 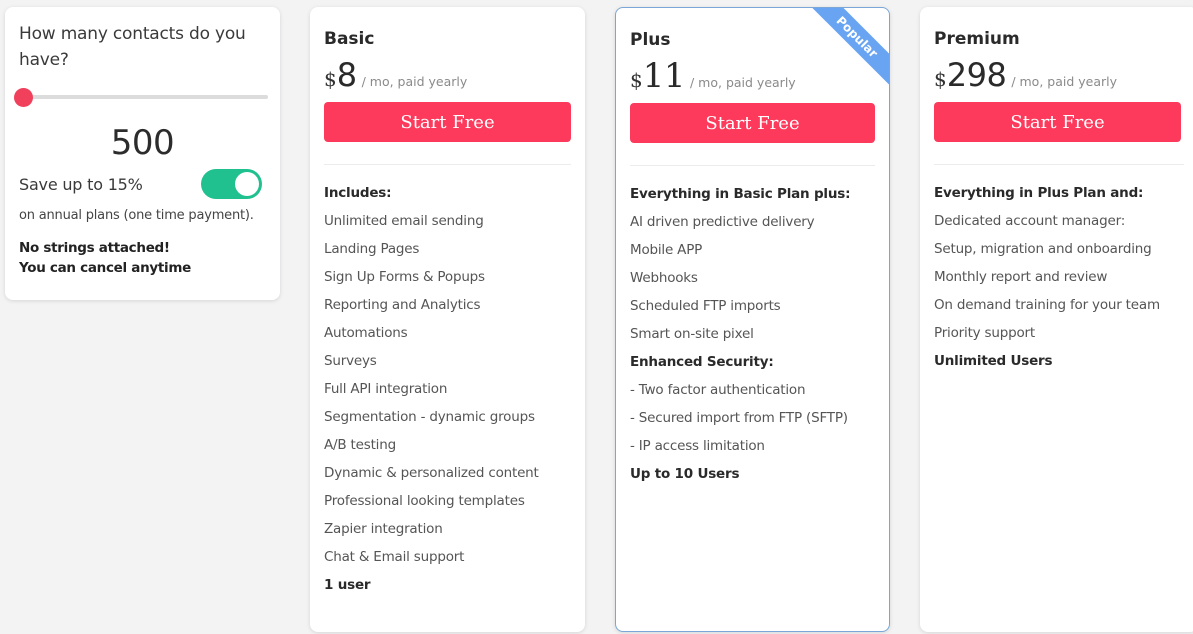 I want to click on feature-item: Zapier integration, so click(x=383, y=529).